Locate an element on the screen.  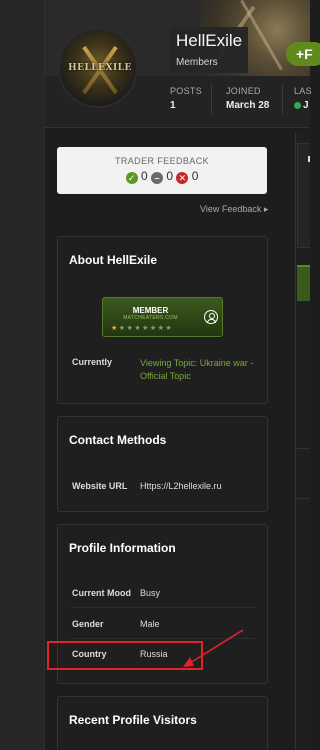
stat-posts-label: POSTS is located at coordinates (186, 91).